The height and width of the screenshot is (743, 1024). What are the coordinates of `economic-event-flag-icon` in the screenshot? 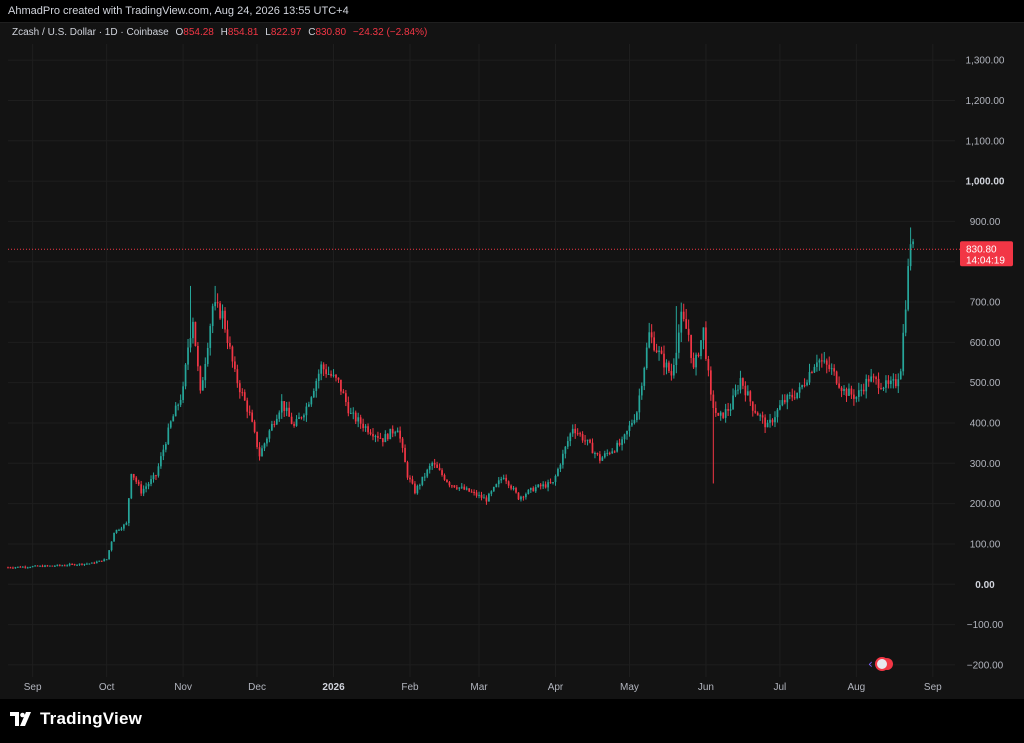 It's located at (882, 664).